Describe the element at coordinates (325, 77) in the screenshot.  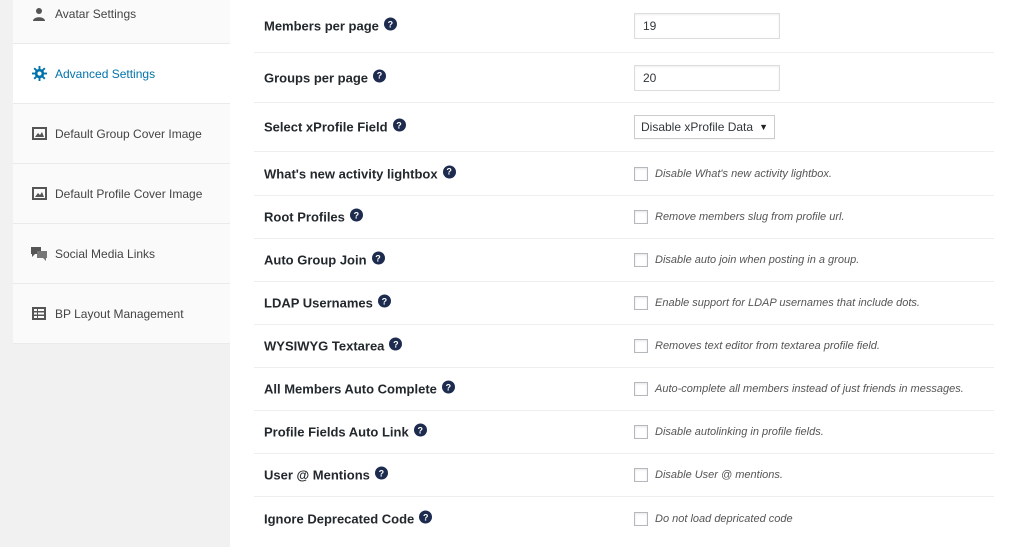
I see `setting-label: Groups per page ?` at that location.